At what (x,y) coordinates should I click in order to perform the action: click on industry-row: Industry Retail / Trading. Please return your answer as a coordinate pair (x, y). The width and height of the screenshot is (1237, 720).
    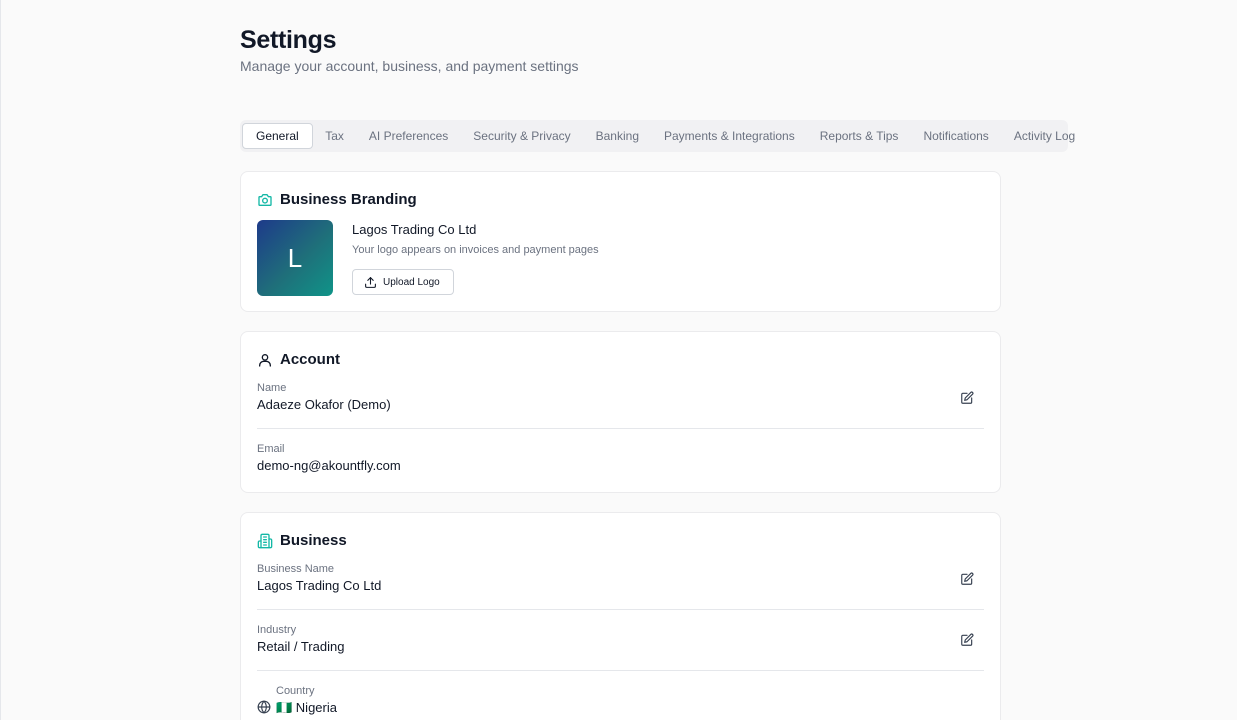
    Looking at the image, I should click on (620, 639).